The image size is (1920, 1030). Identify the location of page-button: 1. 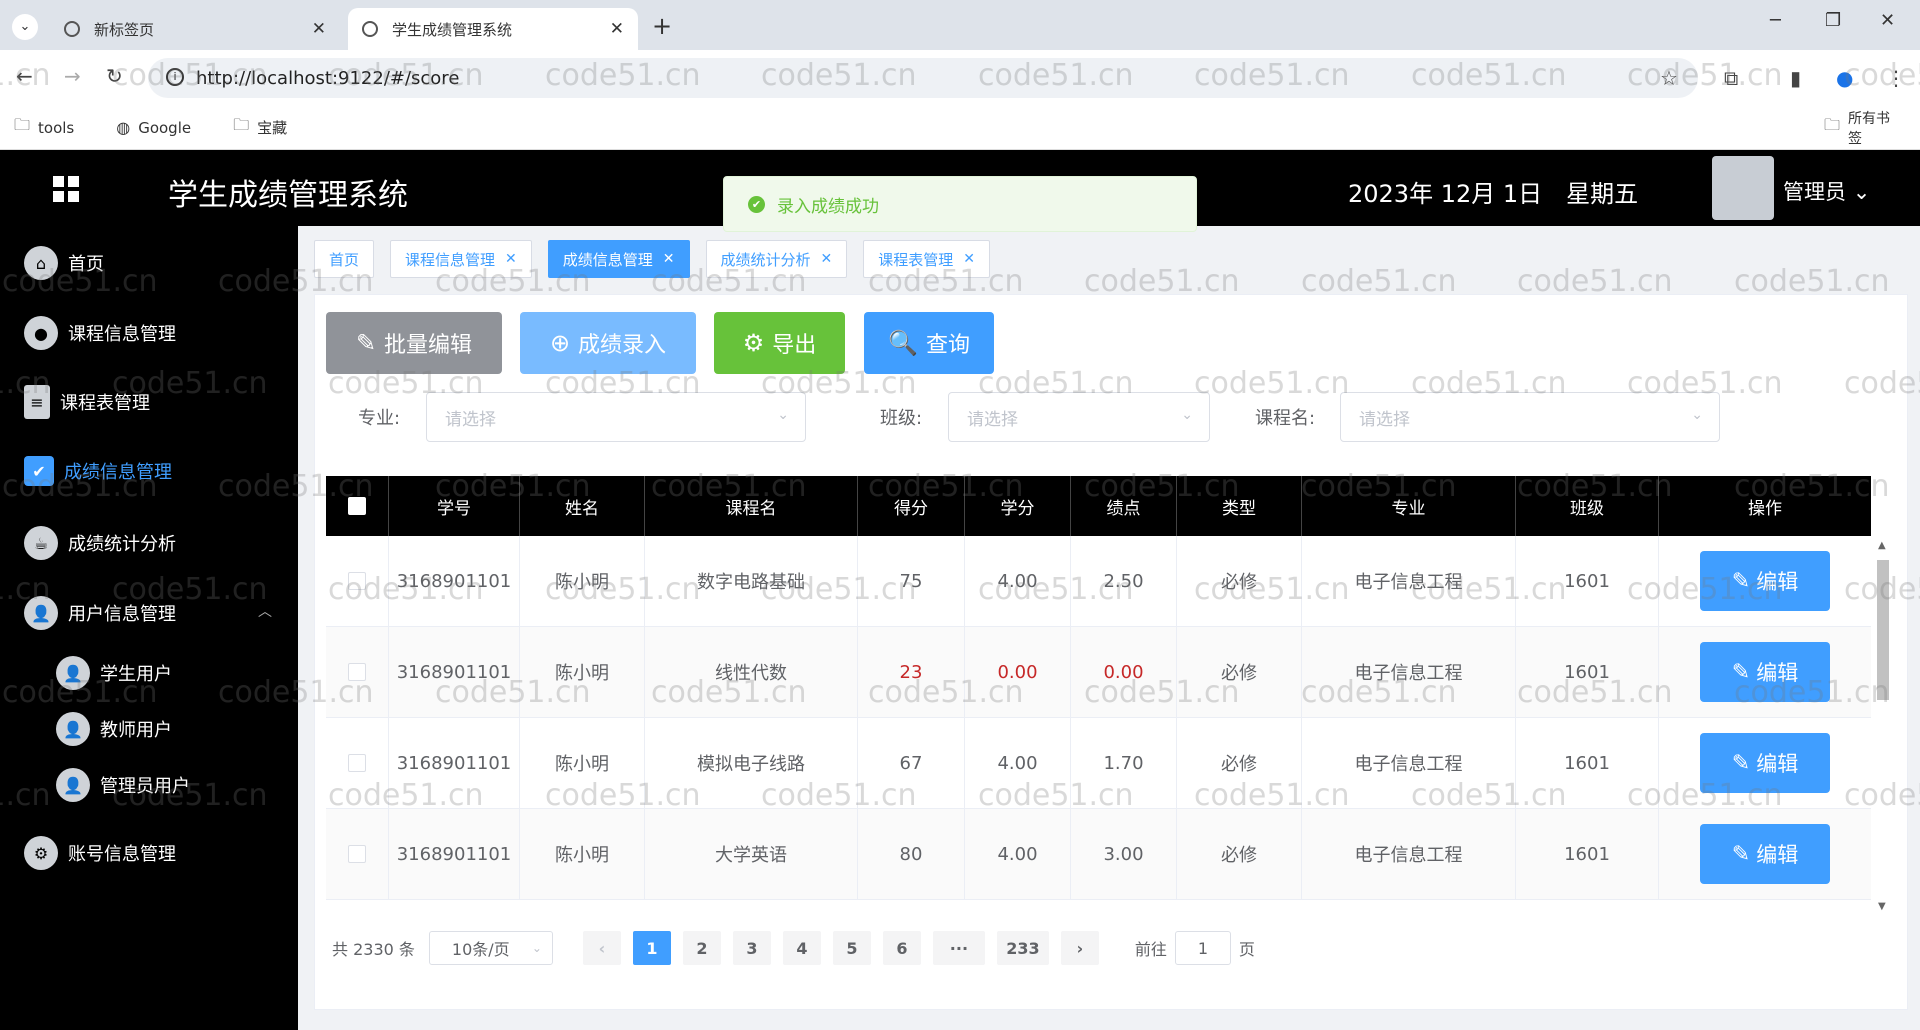
(651, 948).